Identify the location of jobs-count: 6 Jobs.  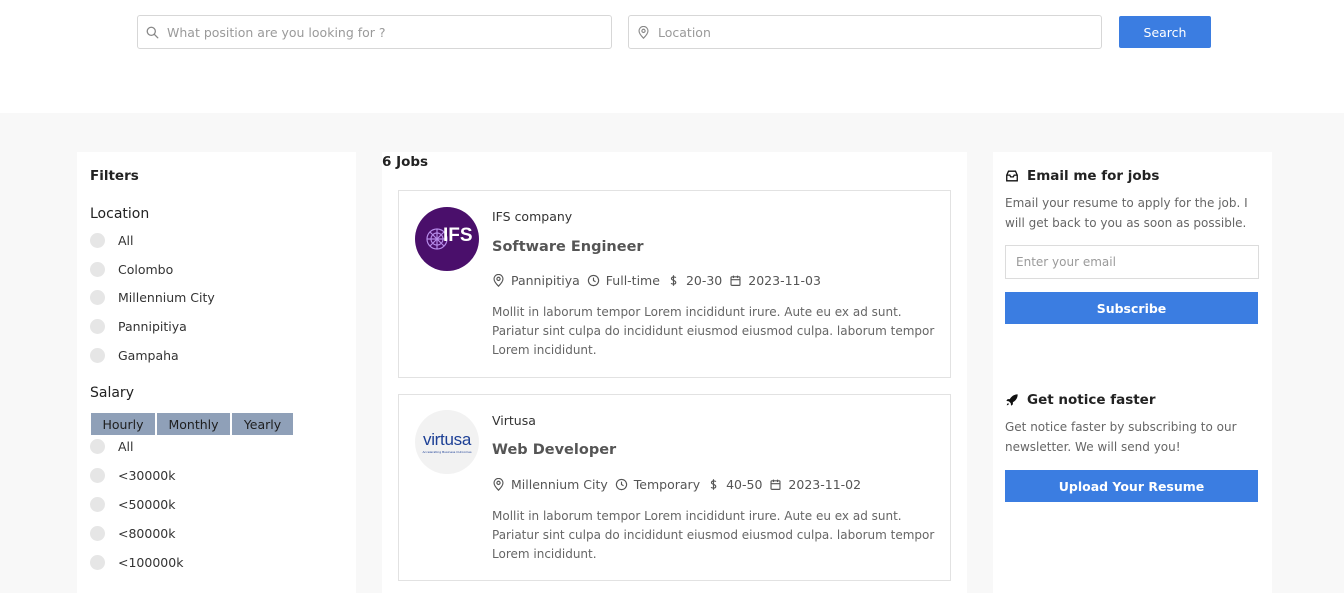
(405, 162).